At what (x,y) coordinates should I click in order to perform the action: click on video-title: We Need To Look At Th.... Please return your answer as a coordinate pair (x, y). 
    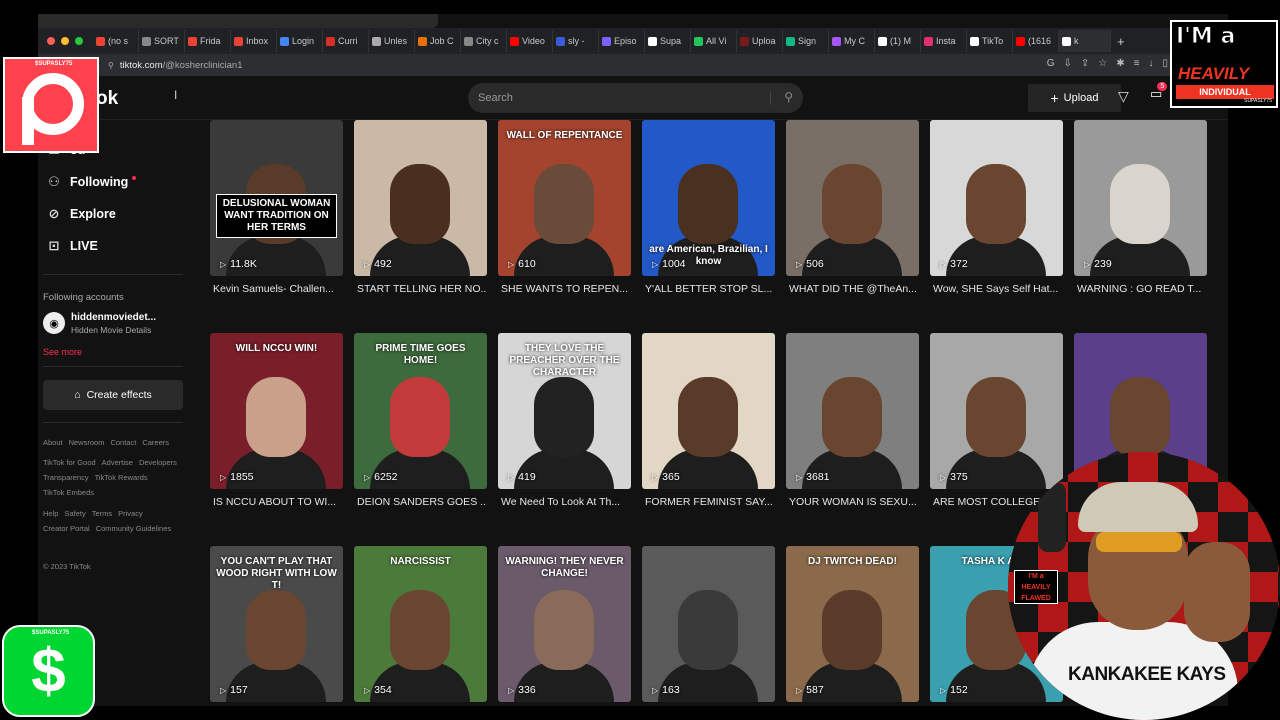
    Looking at the image, I should click on (566, 502).